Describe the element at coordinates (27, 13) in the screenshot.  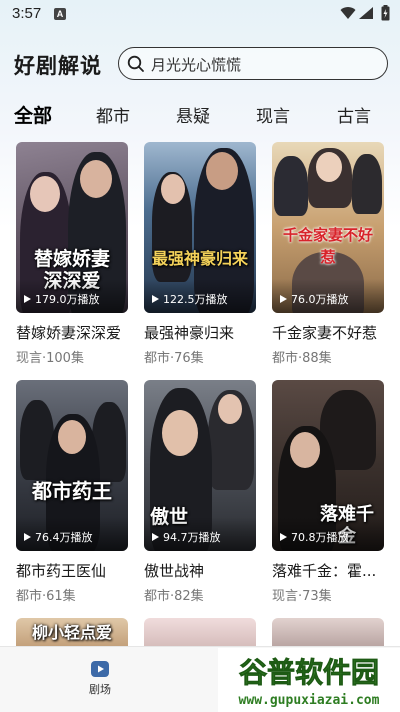
I see `status-time: 3:57` at that location.